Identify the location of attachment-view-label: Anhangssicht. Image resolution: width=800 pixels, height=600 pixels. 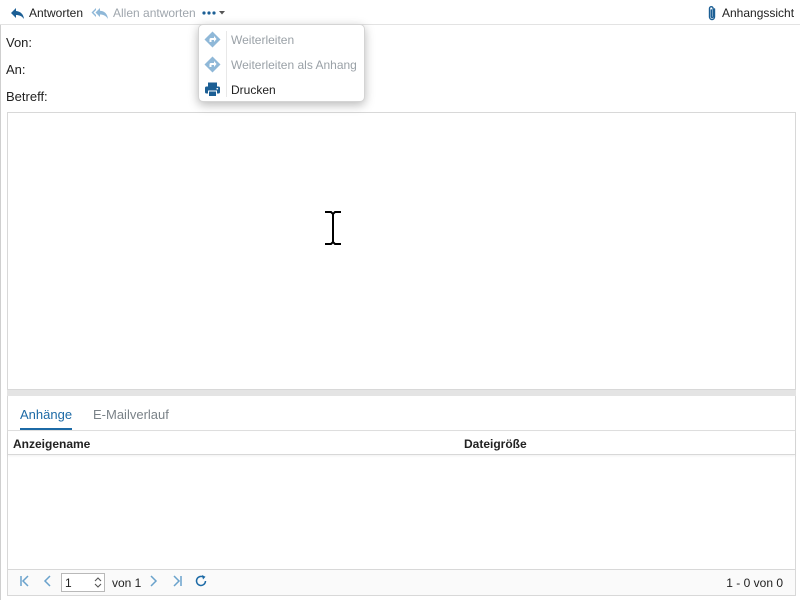
(758, 13).